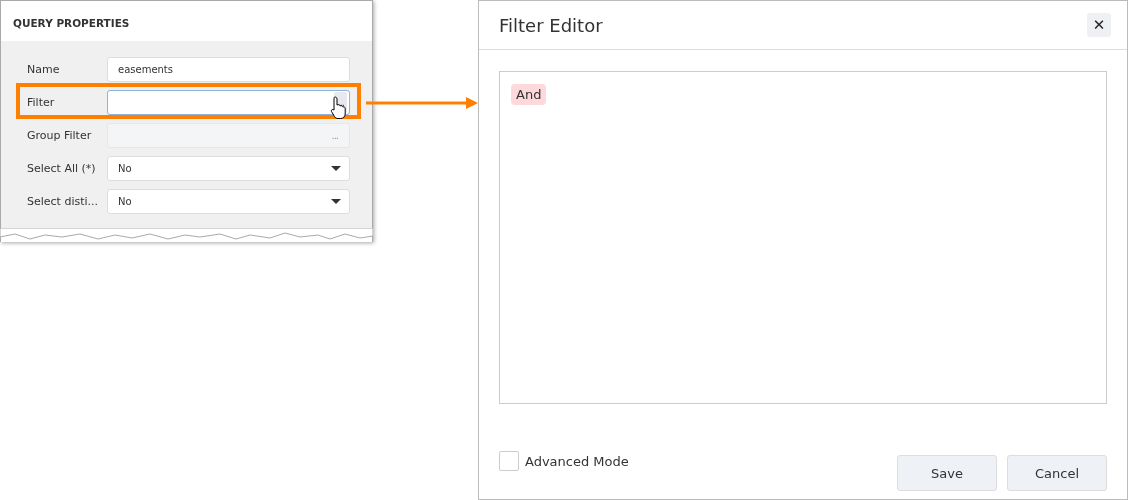  What do you see at coordinates (1057, 473) in the screenshot?
I see `dialog-button: Cancel` at bounding box center [1057, 473].